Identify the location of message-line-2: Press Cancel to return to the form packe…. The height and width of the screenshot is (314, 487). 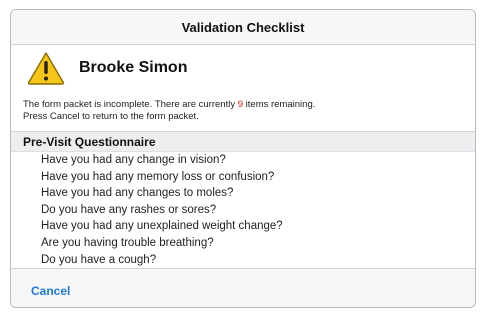
(111, 116).